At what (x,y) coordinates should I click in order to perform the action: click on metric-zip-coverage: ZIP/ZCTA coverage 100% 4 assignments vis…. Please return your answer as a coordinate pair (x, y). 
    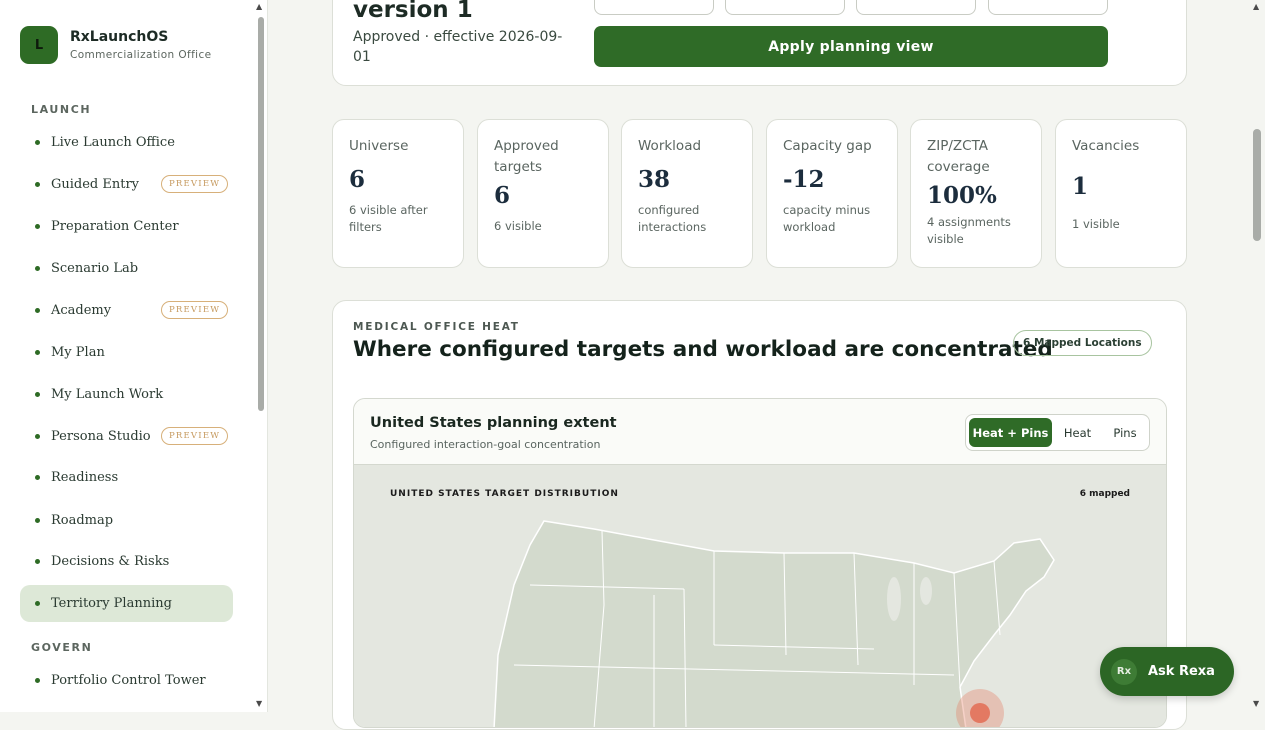
    Looking at the image, I should click on (976, 193).